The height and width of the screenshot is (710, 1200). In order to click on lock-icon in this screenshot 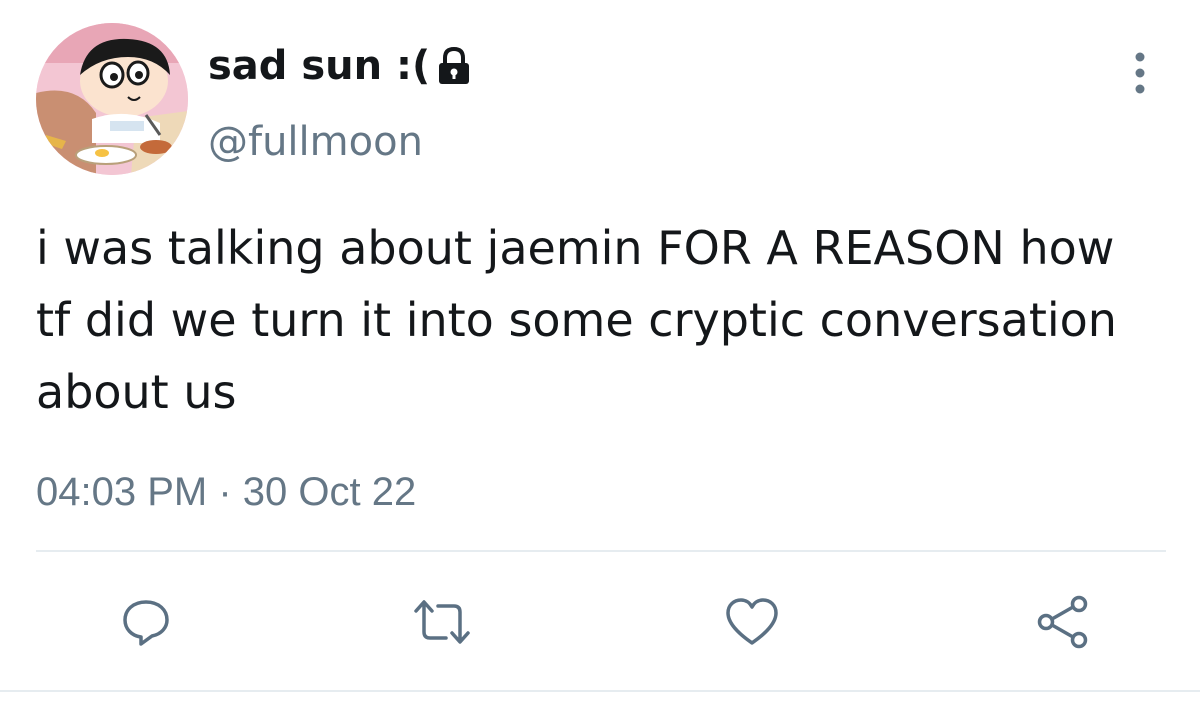, I will do `click(454, 66)`.